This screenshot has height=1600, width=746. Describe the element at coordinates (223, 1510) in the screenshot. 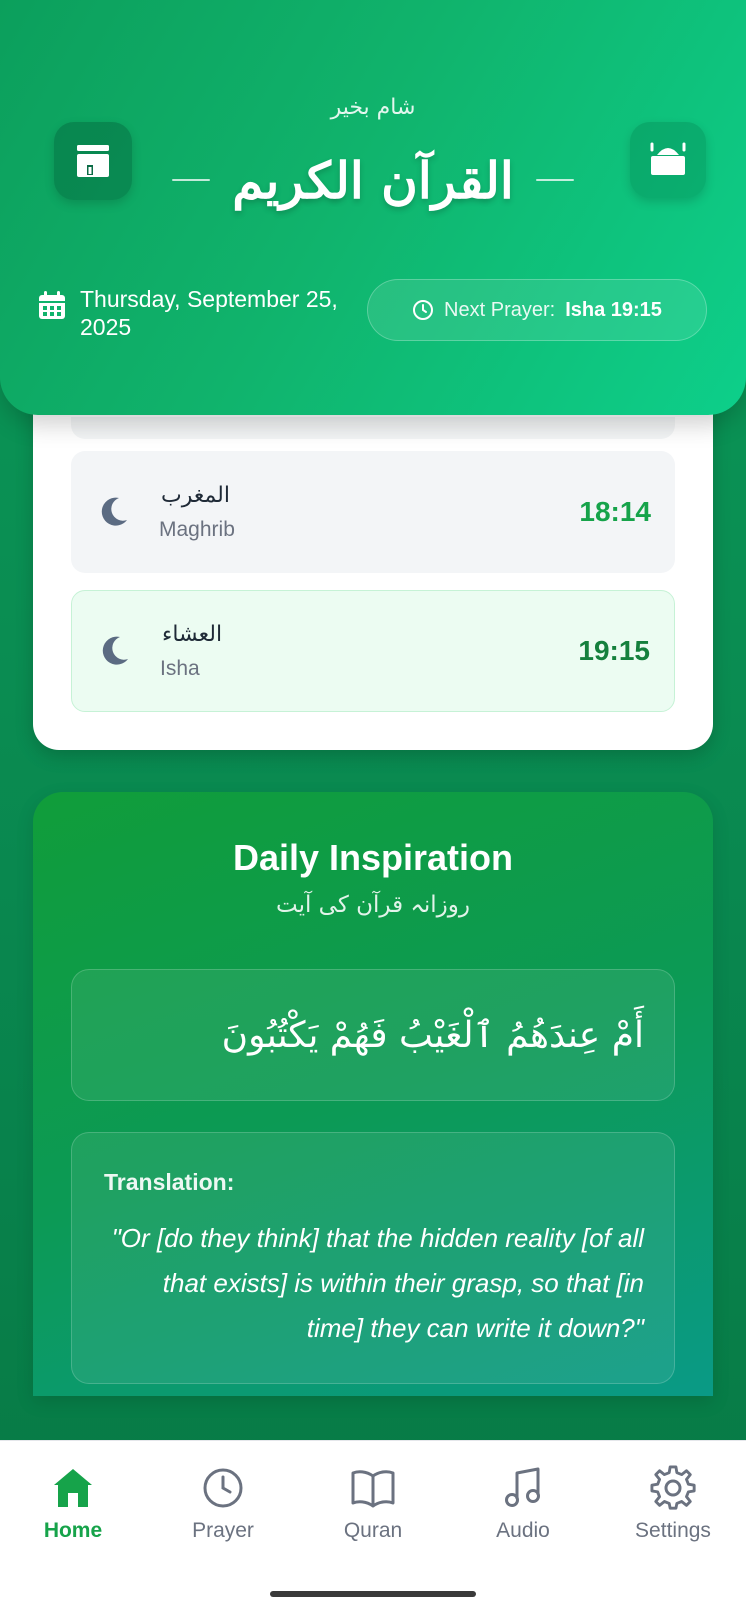

I see `nav-prayer: Prayer` at that location.